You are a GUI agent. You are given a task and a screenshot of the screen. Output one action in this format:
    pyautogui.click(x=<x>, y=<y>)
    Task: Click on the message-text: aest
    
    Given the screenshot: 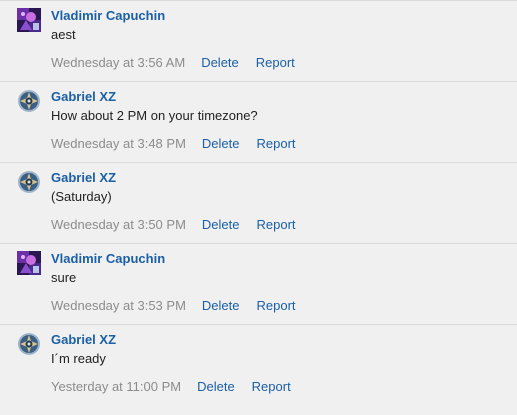 What is the action you would take?
    pyautogui.click(x=63, y=34)
    